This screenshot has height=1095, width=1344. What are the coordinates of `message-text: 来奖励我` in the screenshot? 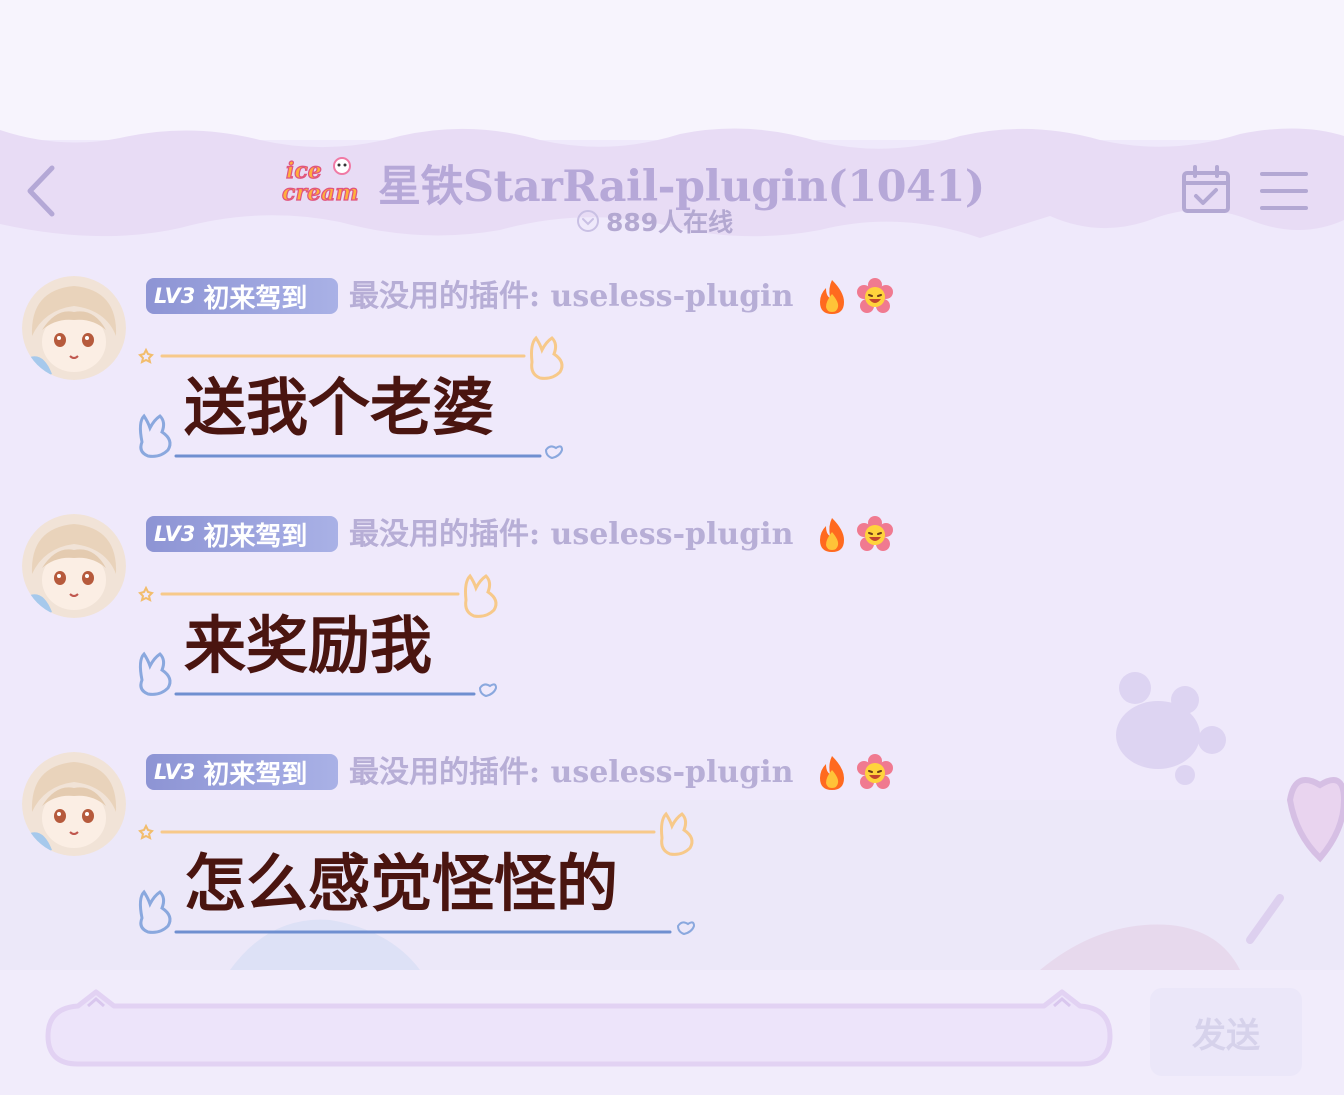 It's located at (308, 646).